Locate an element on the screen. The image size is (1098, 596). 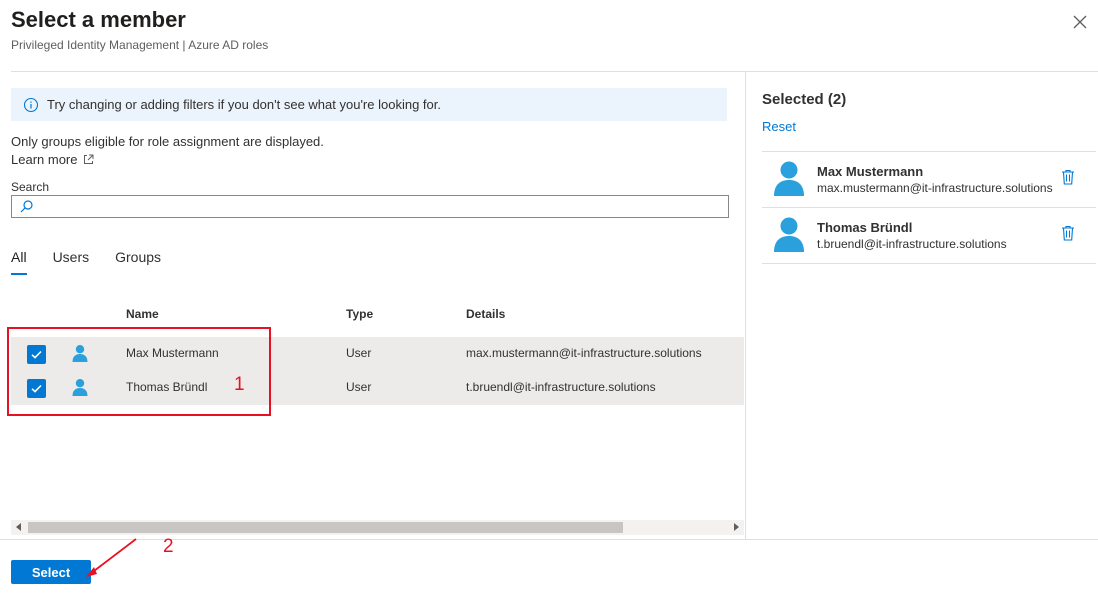
tab-all: All is located at coordinates (19, 262).